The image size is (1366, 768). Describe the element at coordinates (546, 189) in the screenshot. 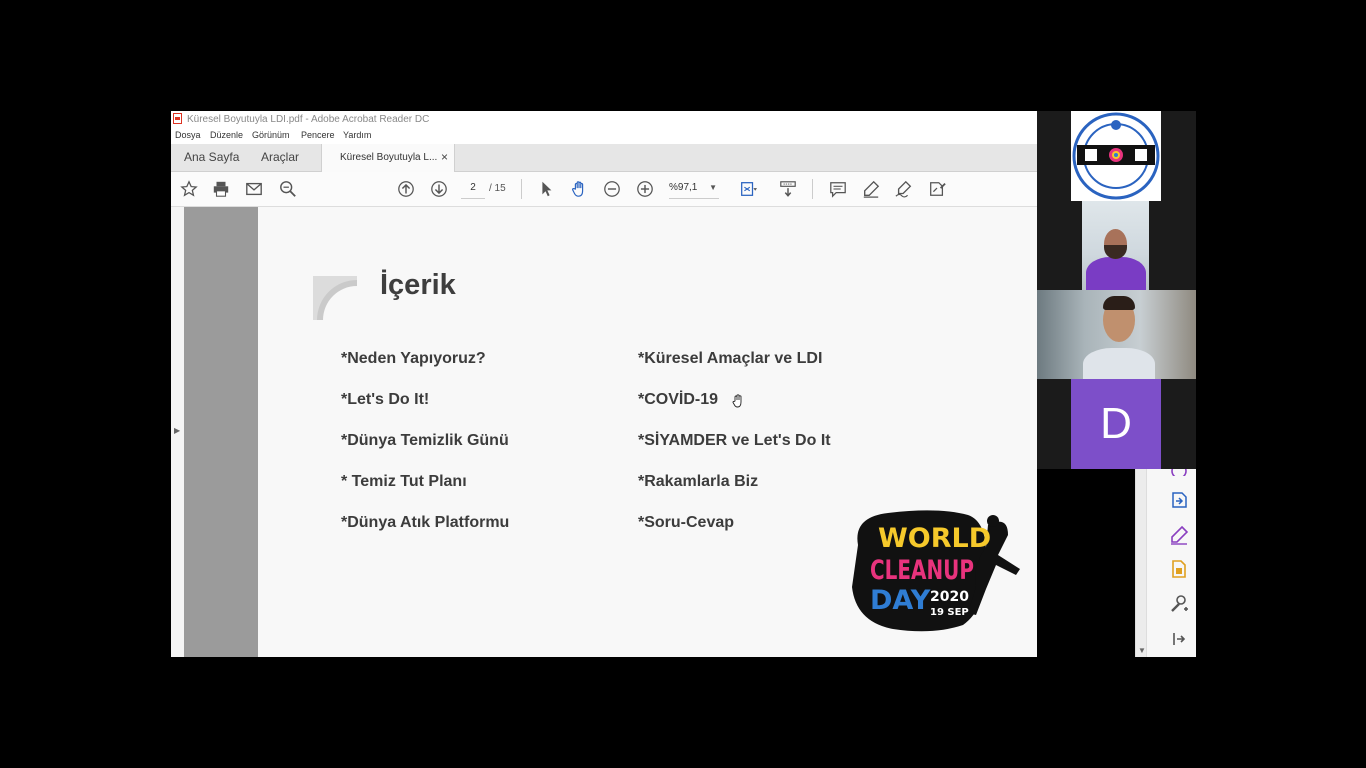

I see `select-cursor-icon` at that location.